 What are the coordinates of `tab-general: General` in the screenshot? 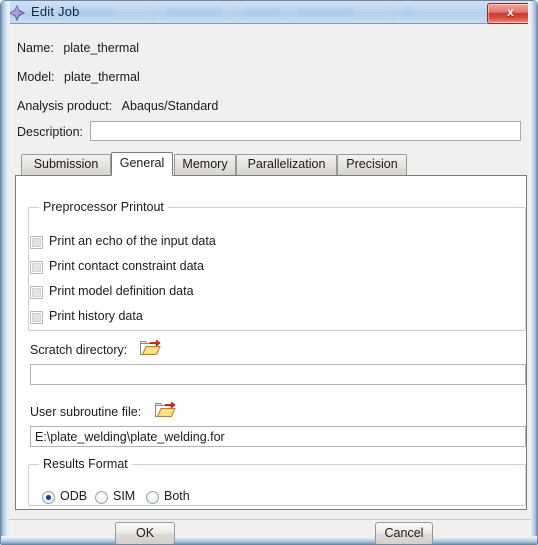 It's located at (142, 164).